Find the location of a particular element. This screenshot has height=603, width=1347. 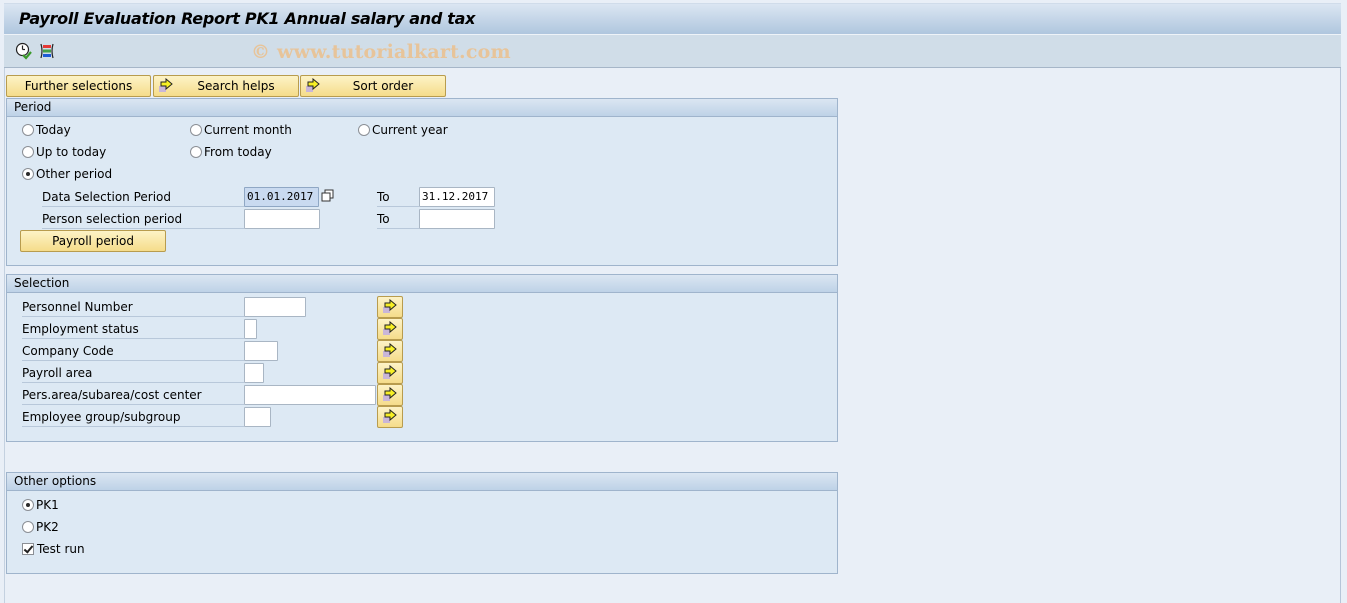

personnel-number-multiple-selection-button is located at coordinates (390, 307).